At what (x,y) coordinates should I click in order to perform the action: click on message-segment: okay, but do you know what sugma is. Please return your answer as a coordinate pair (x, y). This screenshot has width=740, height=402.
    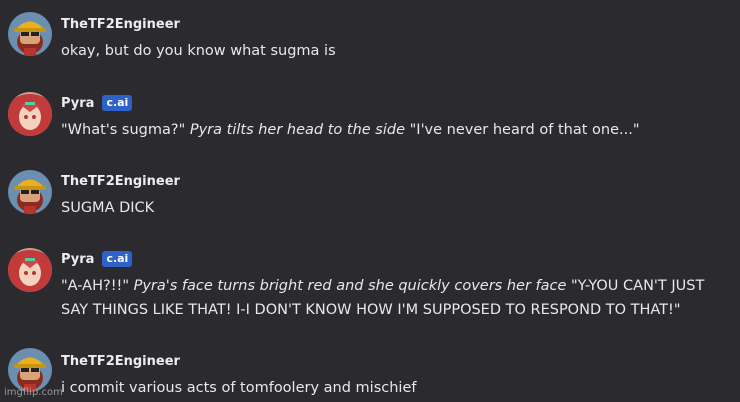
    Looking at the image, I should click on (198, 51).